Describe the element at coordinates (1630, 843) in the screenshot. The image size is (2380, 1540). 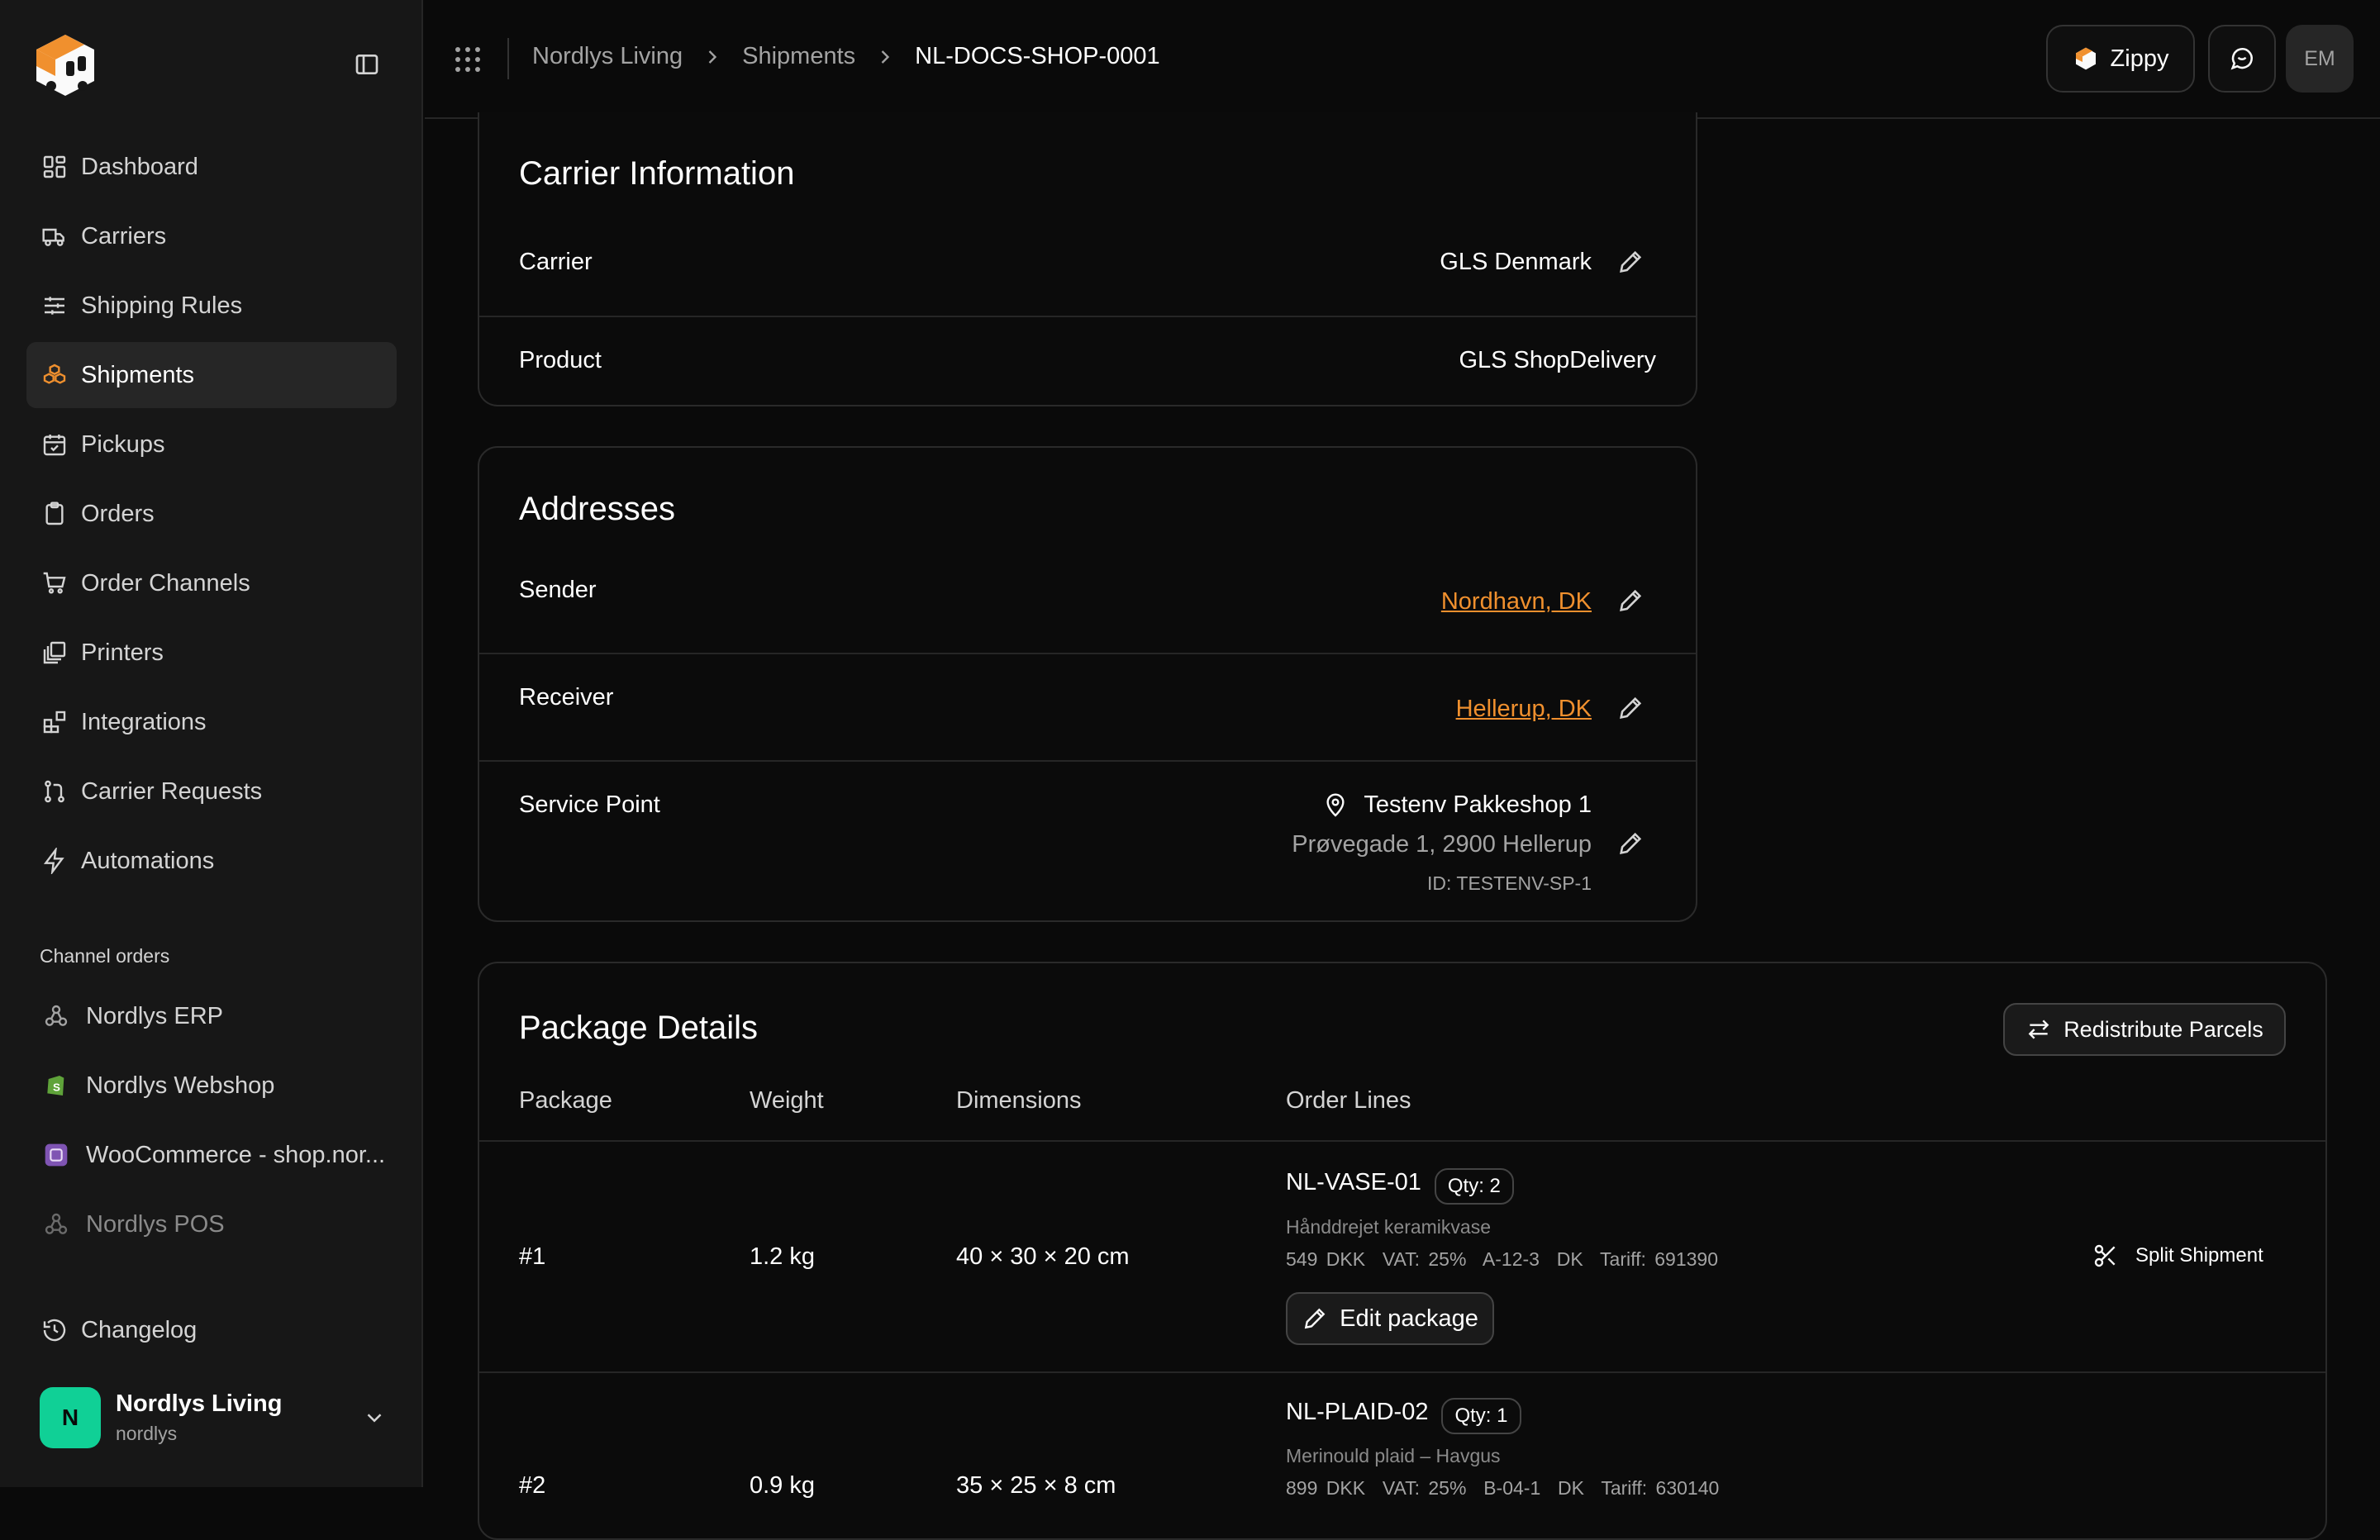
I see `edit-service-point-pencil-icon` at that location.